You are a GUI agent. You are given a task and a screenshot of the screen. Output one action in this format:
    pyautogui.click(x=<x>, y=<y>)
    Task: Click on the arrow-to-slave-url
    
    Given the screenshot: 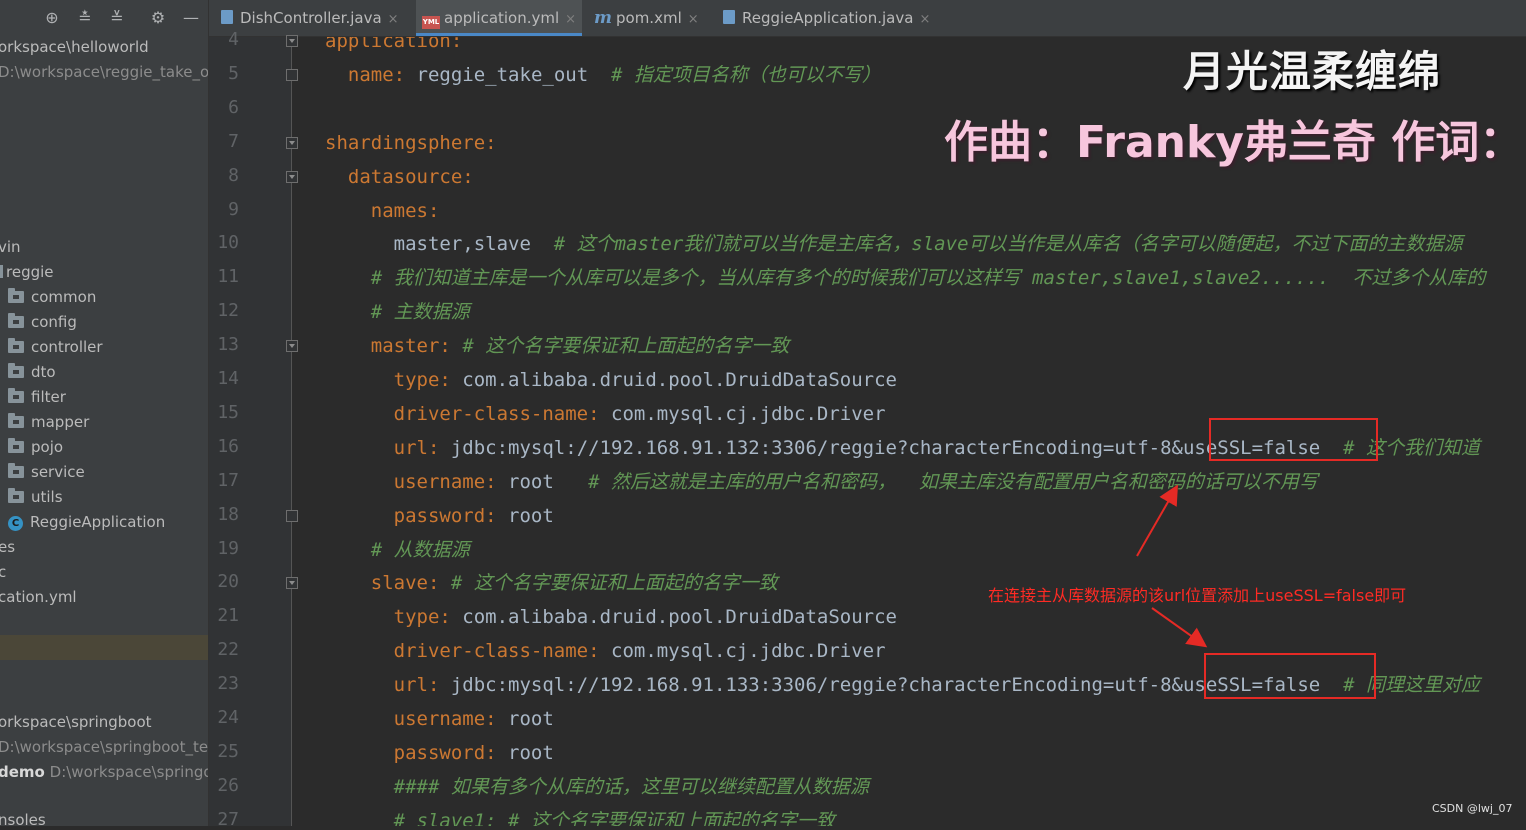 What is the action you would take?
    pyautogui.click(x=1179, y=627)
    